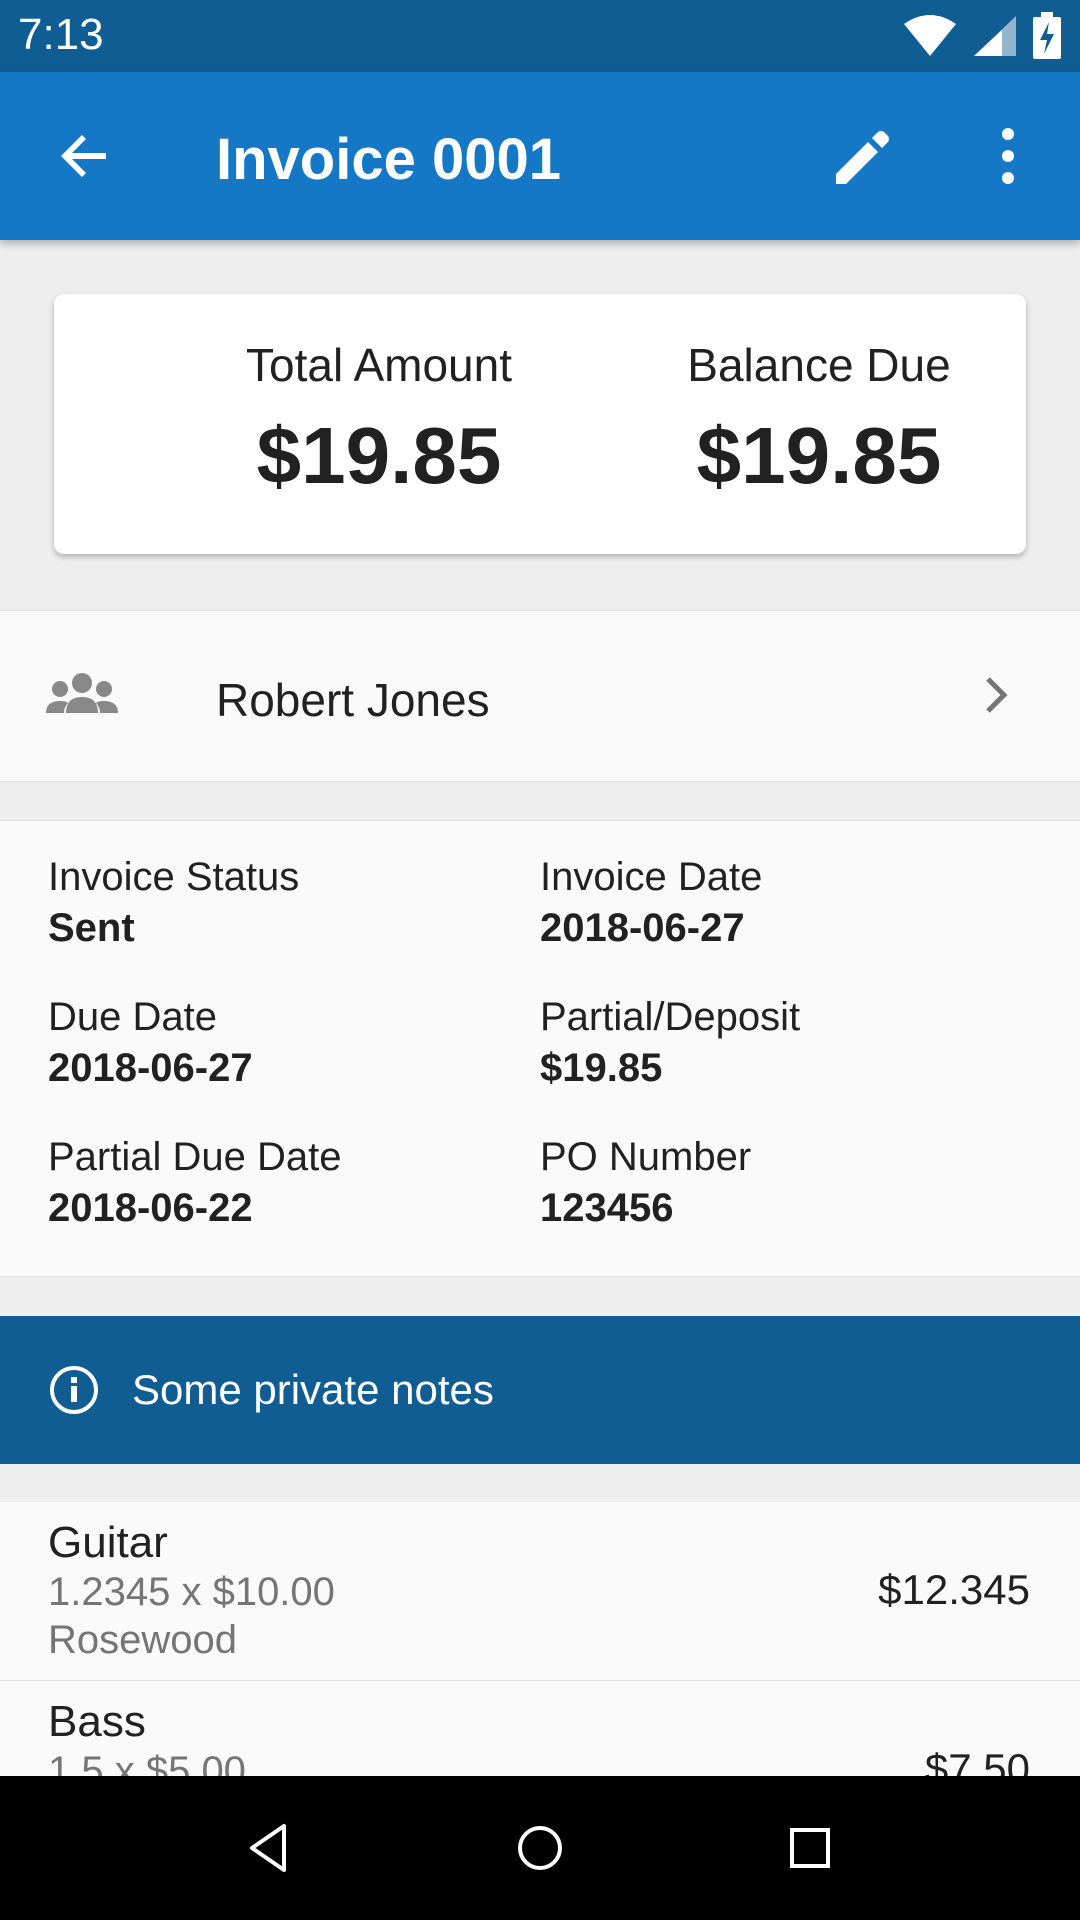  I want to click on home-circle-icon, so click(540, 1848).